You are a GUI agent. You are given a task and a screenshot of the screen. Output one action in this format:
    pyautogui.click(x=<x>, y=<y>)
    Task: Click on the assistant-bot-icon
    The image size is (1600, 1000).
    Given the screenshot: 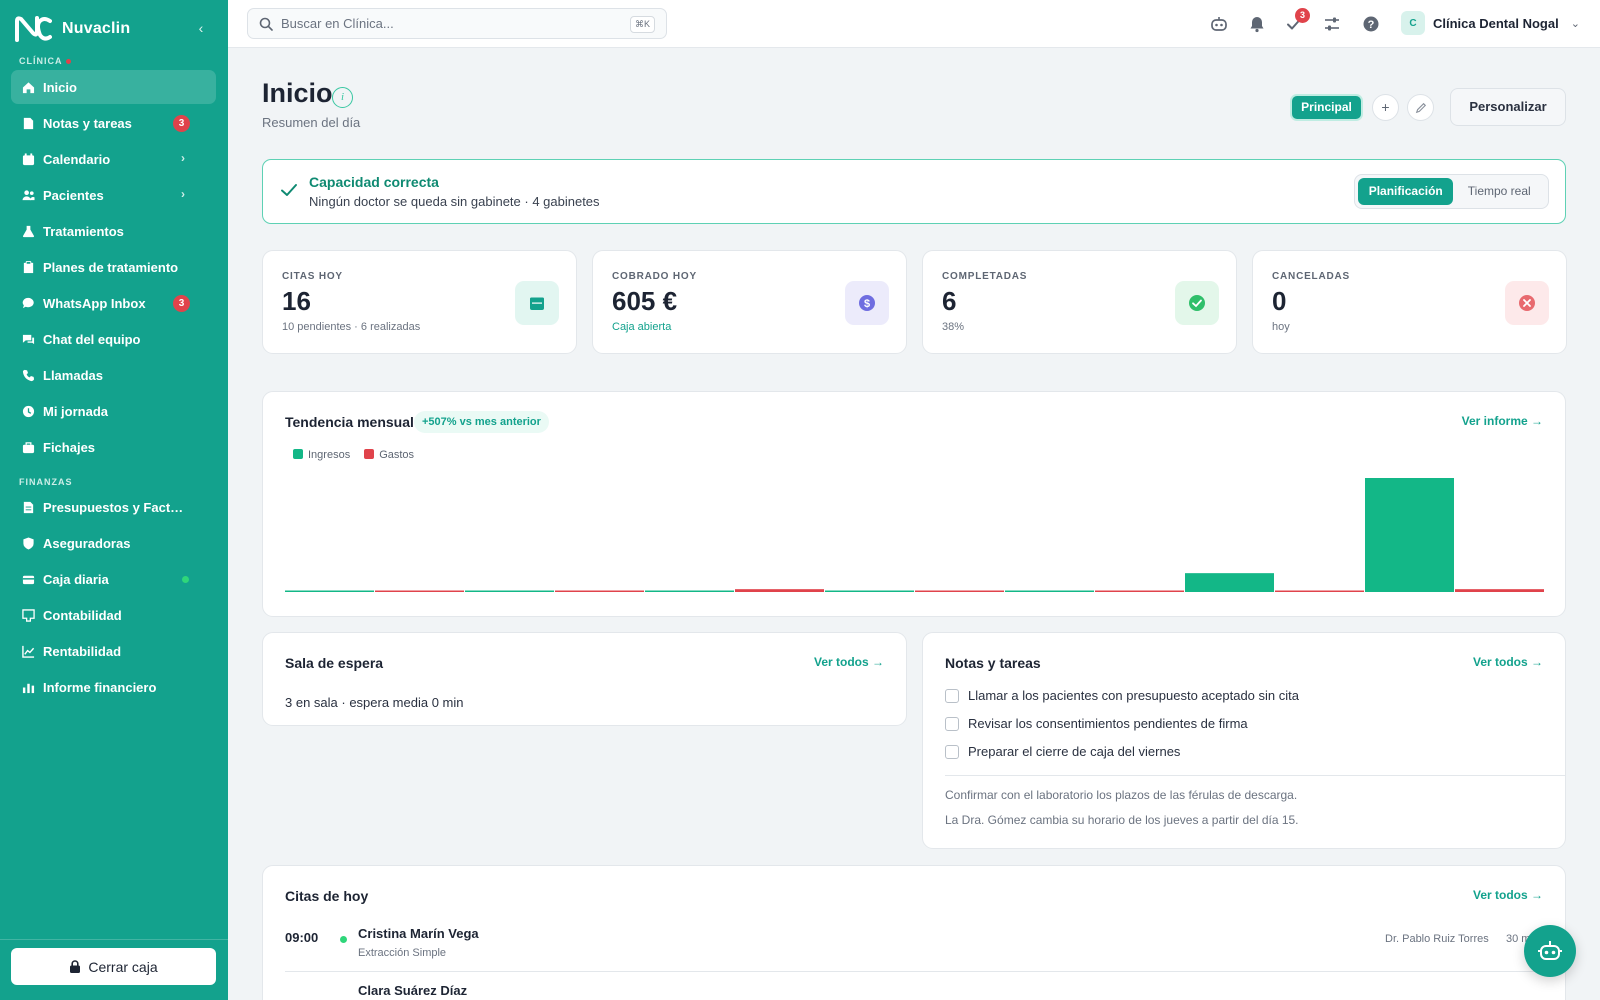 What is the action you would take?
    pyautogui.click(x=1219, y=24)
    